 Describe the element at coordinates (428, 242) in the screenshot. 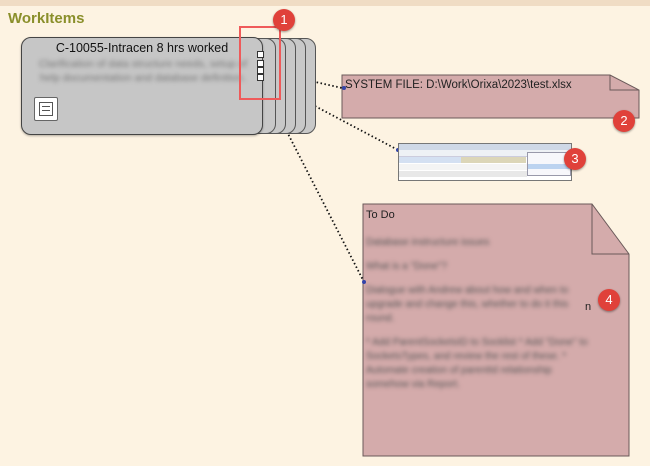

I see `todo-line: Database instructure issues` at that location.